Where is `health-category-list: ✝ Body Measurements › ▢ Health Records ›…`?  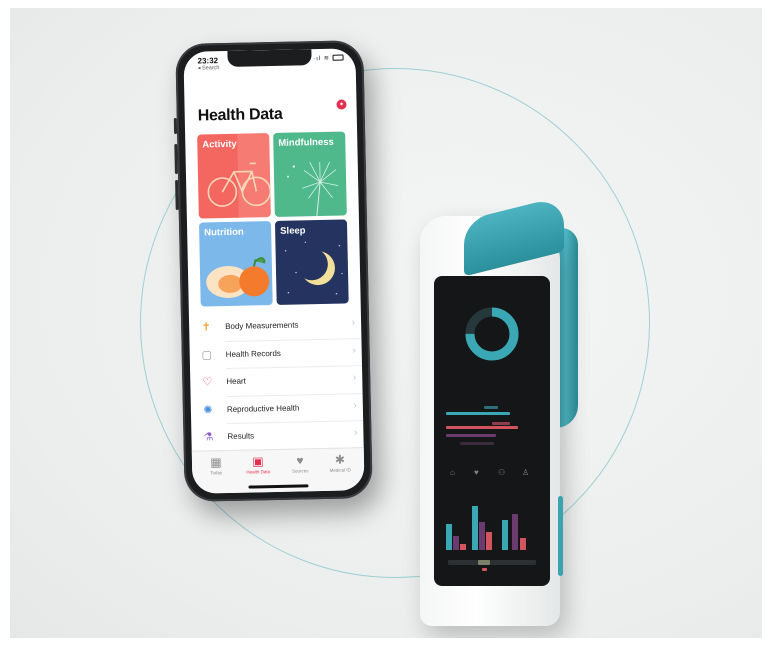 health-category-list: ✝ Body Measurements › ▢ Health Records ›… is located at coordinates (276, 381).